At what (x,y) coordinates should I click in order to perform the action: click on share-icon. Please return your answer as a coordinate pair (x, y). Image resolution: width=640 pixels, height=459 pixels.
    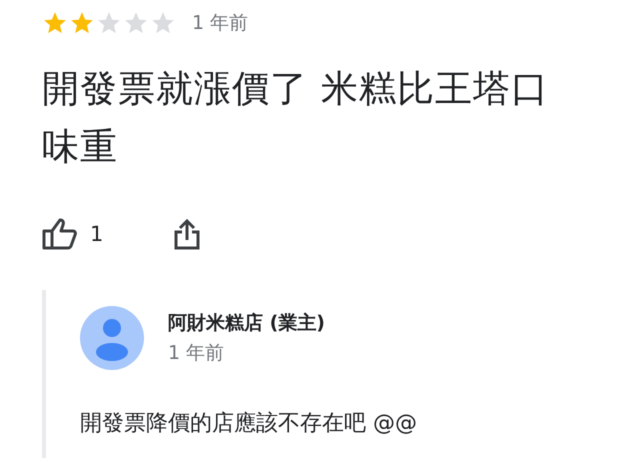
    Looking at the image, I should click on (187, 234).